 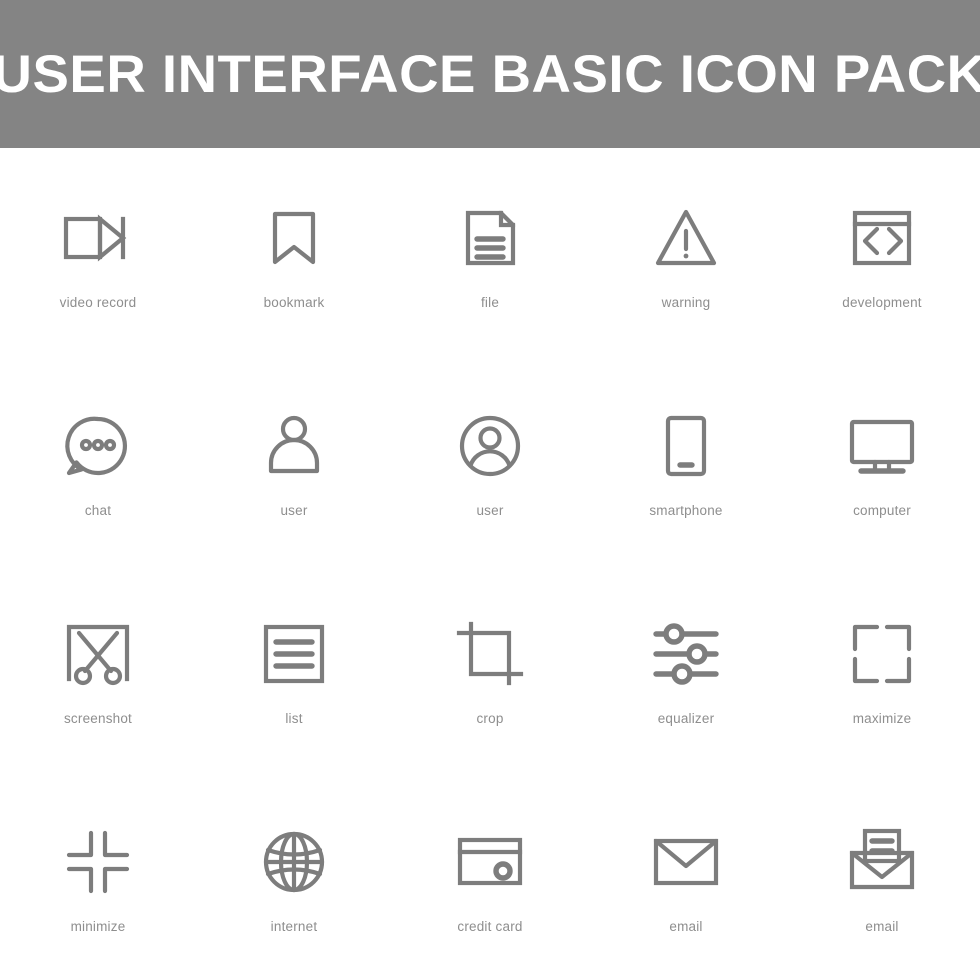 I want to click on page-title: USER INTERFACE BASIC ICON PACK, so click(x=490, y=74).